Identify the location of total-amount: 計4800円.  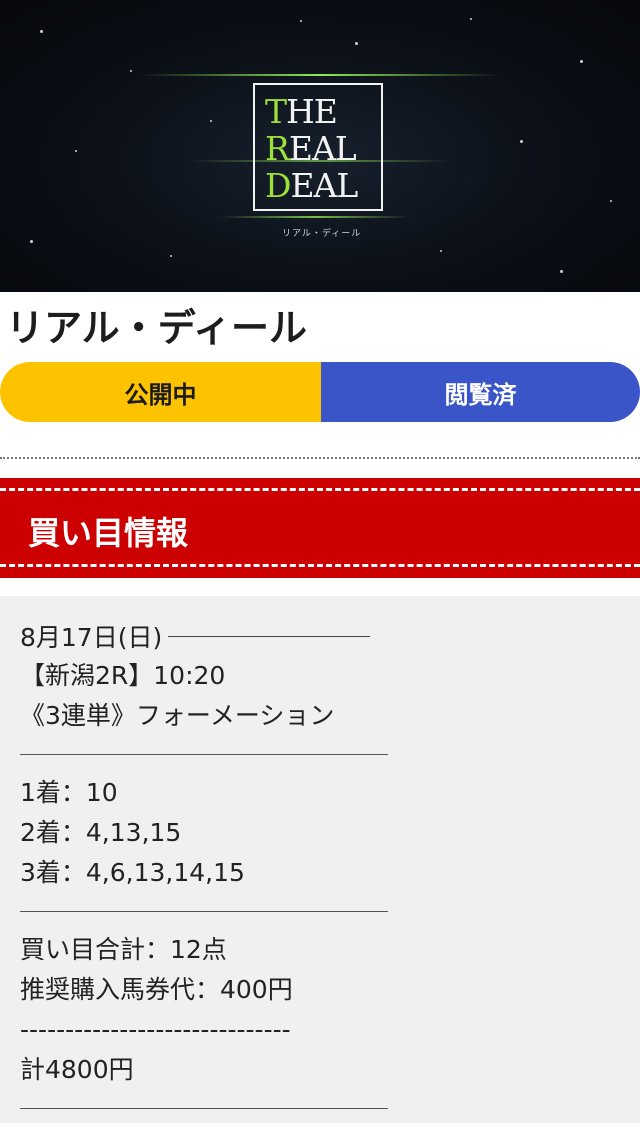
(77, 1069).